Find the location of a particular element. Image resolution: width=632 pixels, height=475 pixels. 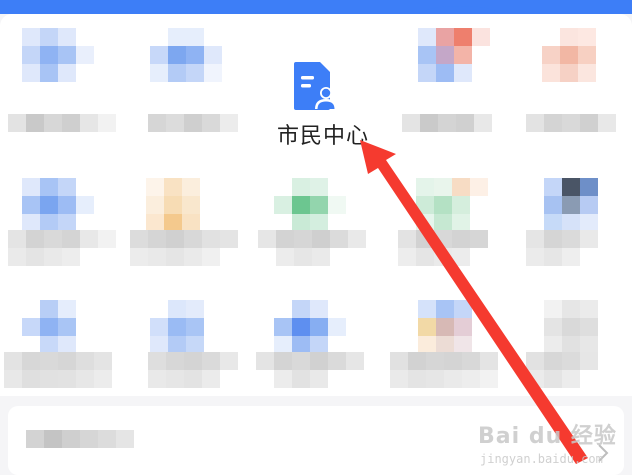

watermark-brand: Bai du 经验 is located at coordinates (547, 436).